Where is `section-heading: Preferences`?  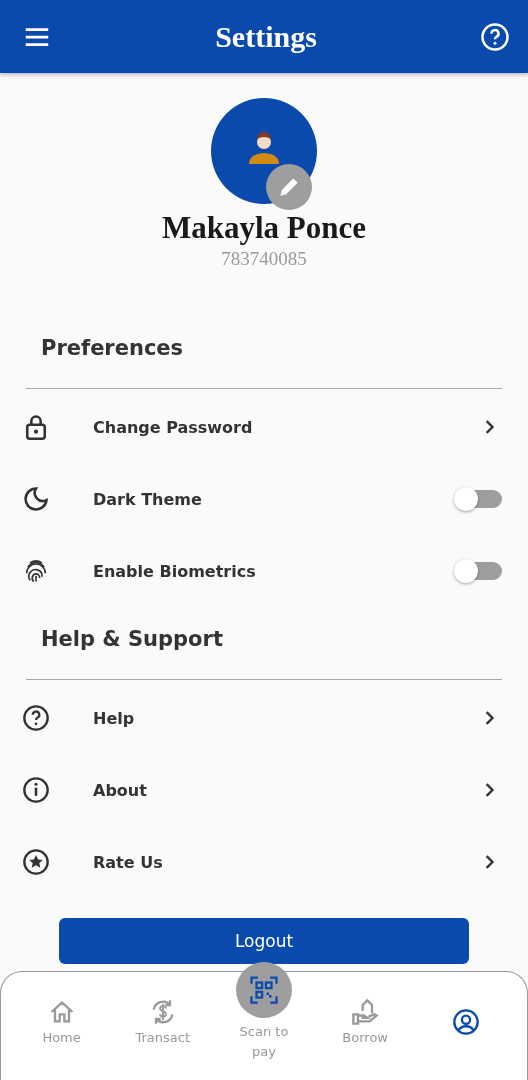
section-heading: Preferences is located at coordinates (113, 349).